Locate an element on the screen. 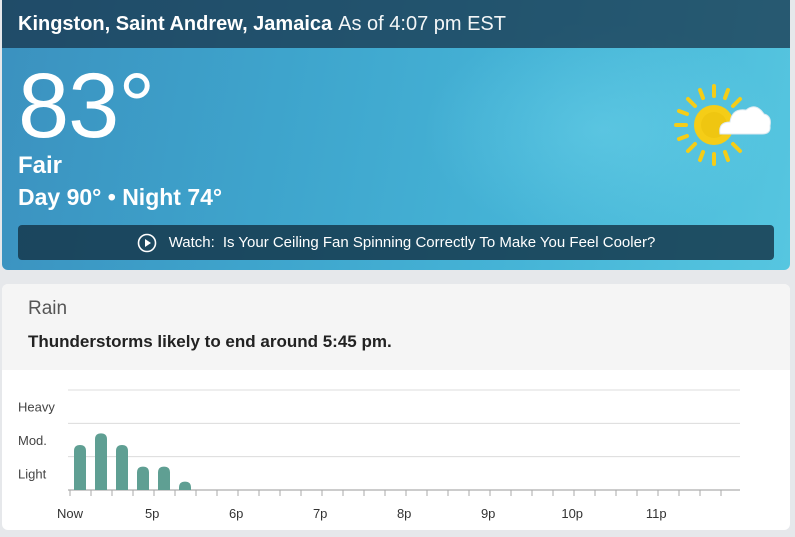  x-tick-label: 7p is located at coordinates (320, 513).